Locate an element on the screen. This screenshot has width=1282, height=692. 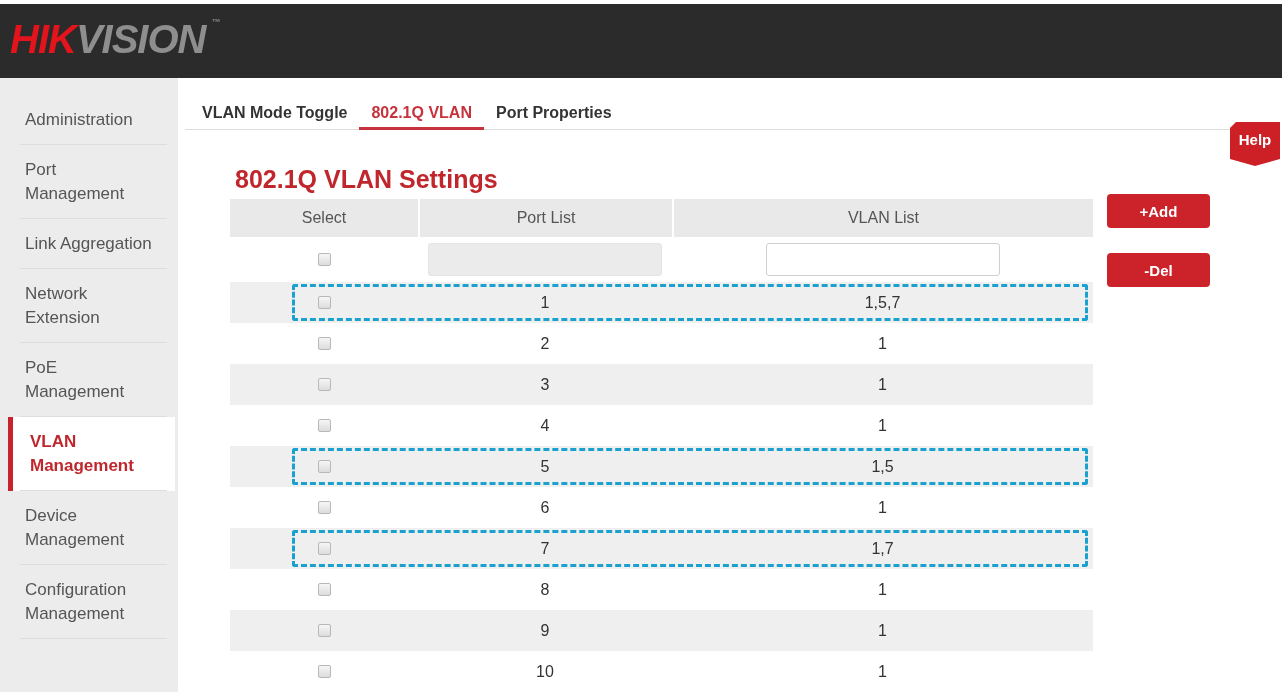
port-number: 1 is located at coordinates (545, 302).